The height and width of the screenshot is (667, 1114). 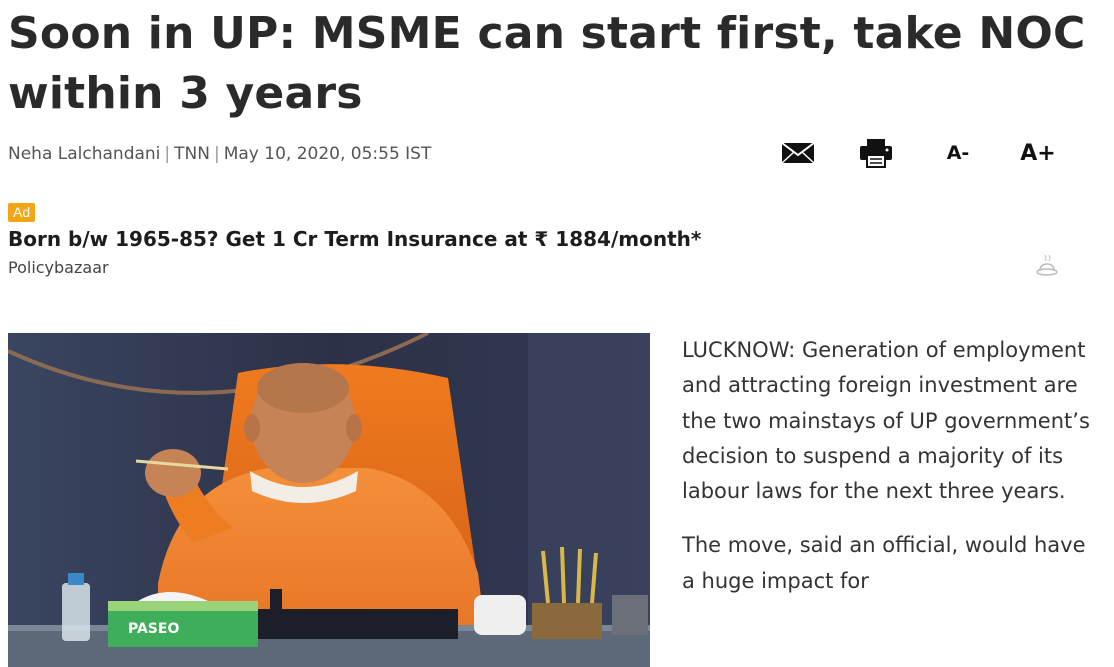 I want to click on paper-roll, so click(x=500, y=615).